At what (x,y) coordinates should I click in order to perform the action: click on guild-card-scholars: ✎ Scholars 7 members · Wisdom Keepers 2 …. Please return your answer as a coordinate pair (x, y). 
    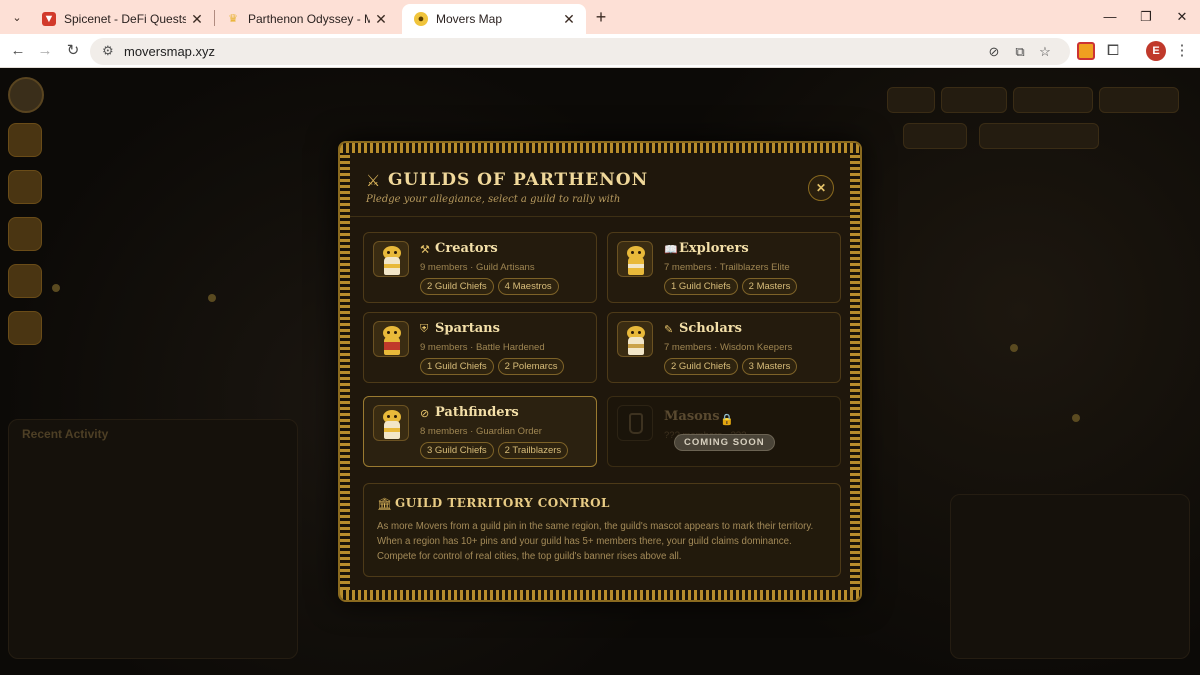
    Looking at the image, I should click on (724, 347).